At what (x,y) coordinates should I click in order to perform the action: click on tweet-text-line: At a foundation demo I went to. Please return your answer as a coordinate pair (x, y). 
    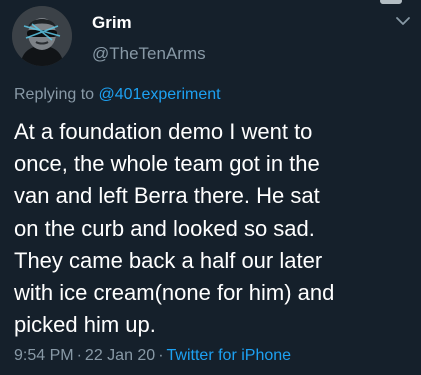
    Looking at the image, I should click on (163, 131).